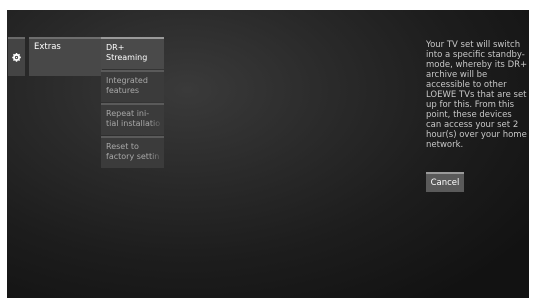 The image size is (536, 304). What do you see at coordinates (123, 90) in the screenshot?
I see `menu-item-label-line2: features` at bounding box center [123, 90].